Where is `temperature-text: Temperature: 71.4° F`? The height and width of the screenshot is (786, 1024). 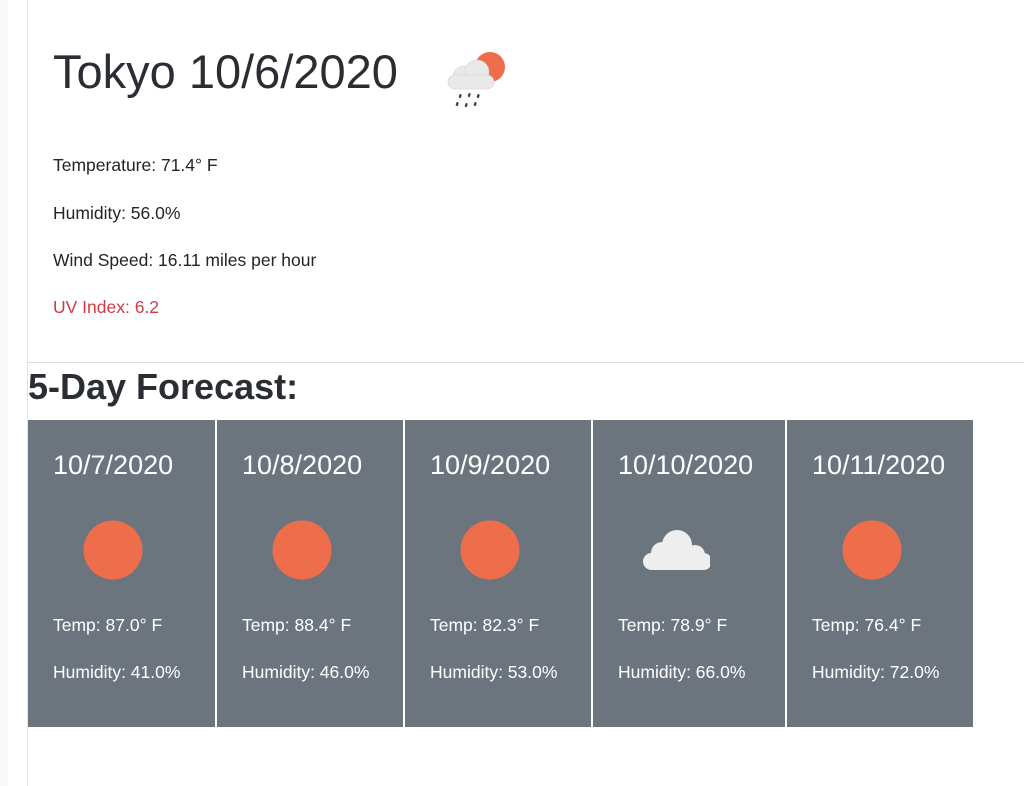
temperature-text: Temperature: 71.4° F is located at coordinates (135, 165).